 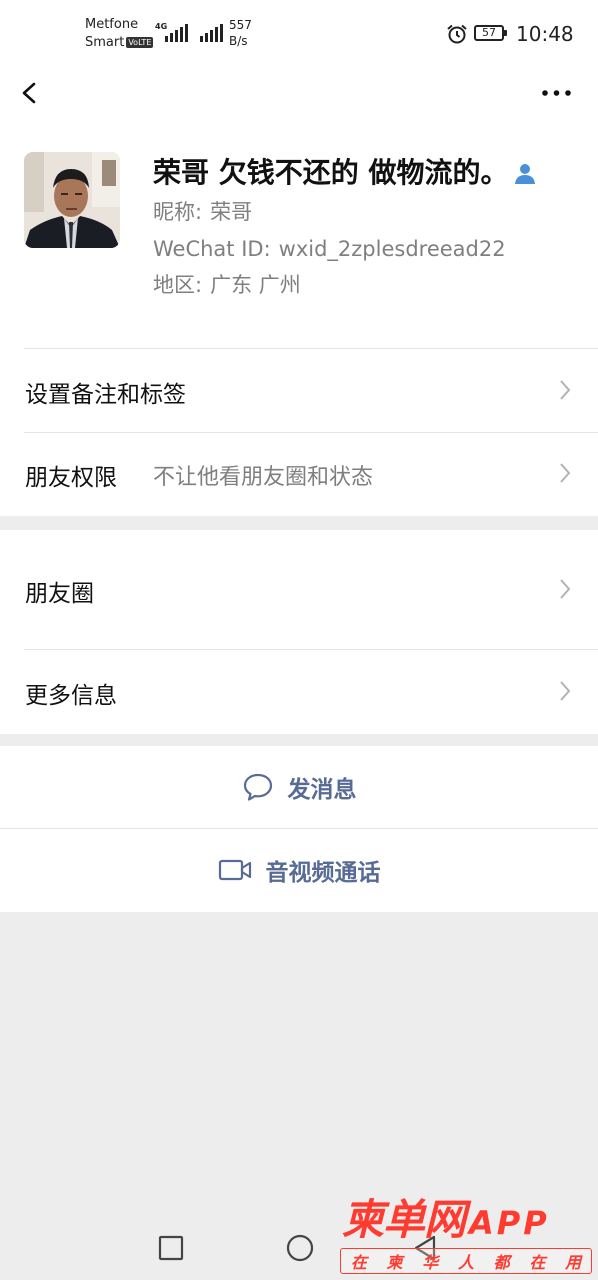 What do you see at coordinates (238, 41) in the screenshot?
I see `network-speed-unit: B/s` at bounding box center [238, 41].